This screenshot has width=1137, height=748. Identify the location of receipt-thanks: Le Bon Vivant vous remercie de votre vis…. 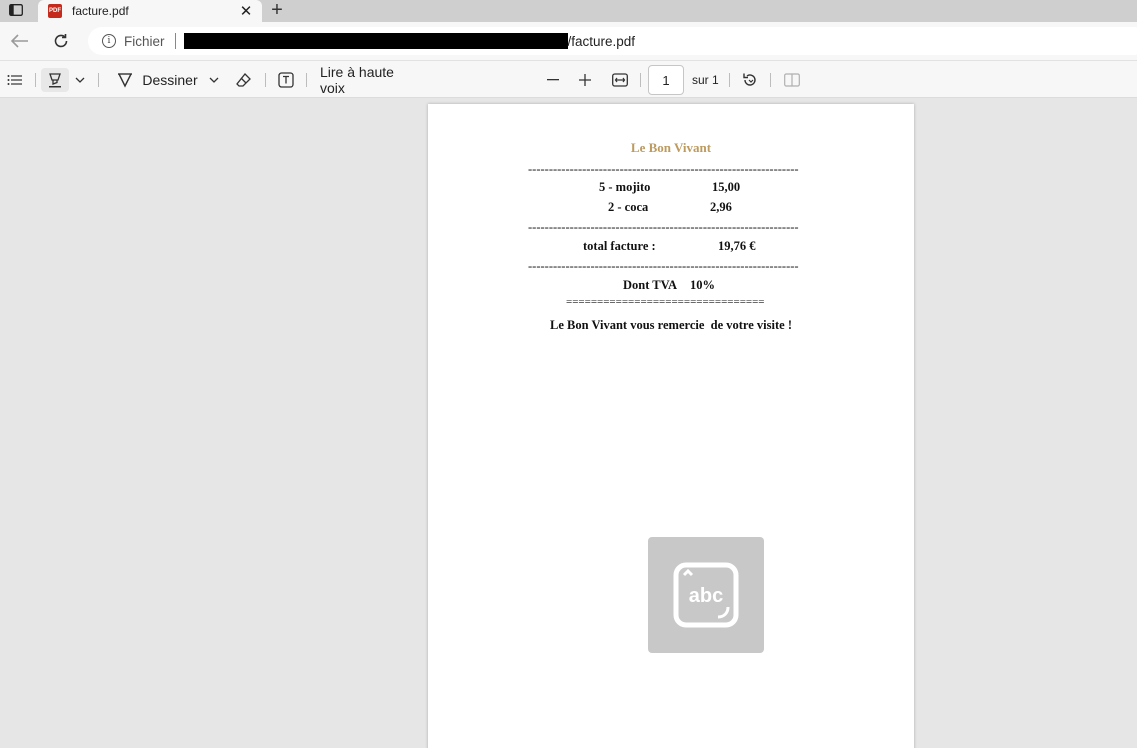
(671, 325).